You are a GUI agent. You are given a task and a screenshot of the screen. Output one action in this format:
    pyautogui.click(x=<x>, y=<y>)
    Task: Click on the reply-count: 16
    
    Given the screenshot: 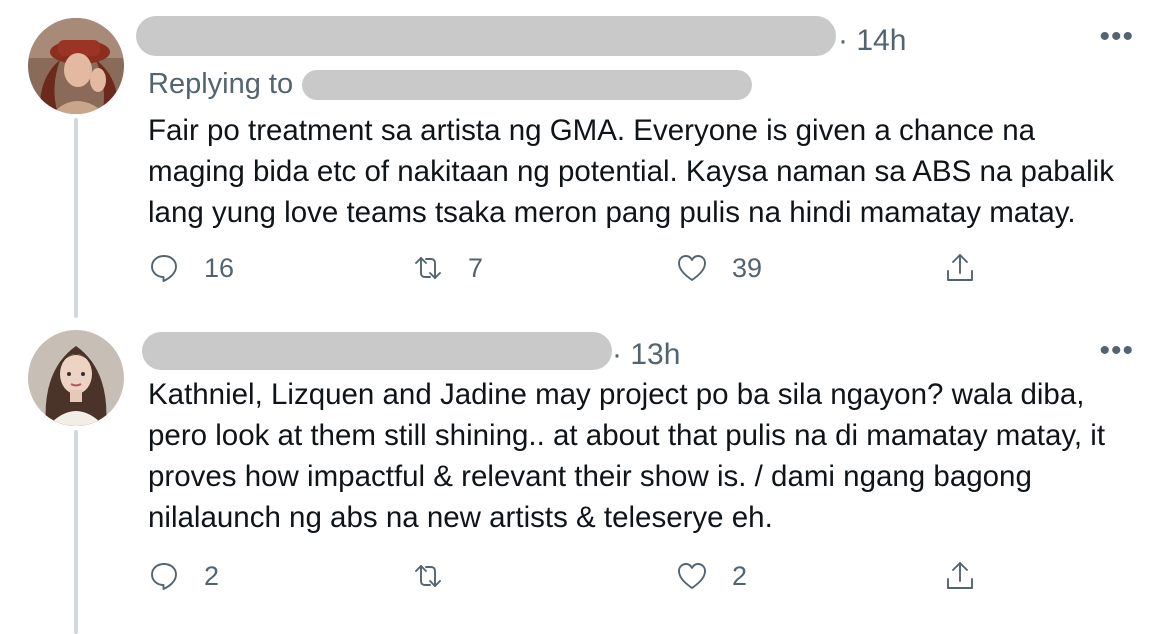 What is the action you would take?
    pyautogui.click(x=219, y=267)
    